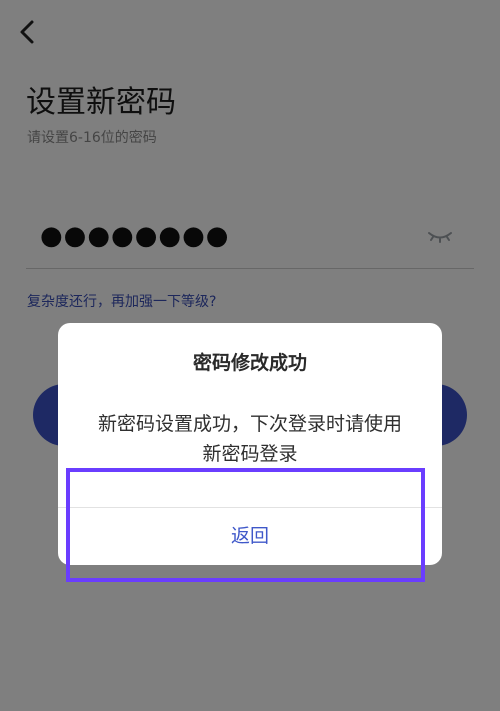 This screenshot has height=711, width=500. I want to click on dialog-title: 密码修改成功, so click(249, 363).